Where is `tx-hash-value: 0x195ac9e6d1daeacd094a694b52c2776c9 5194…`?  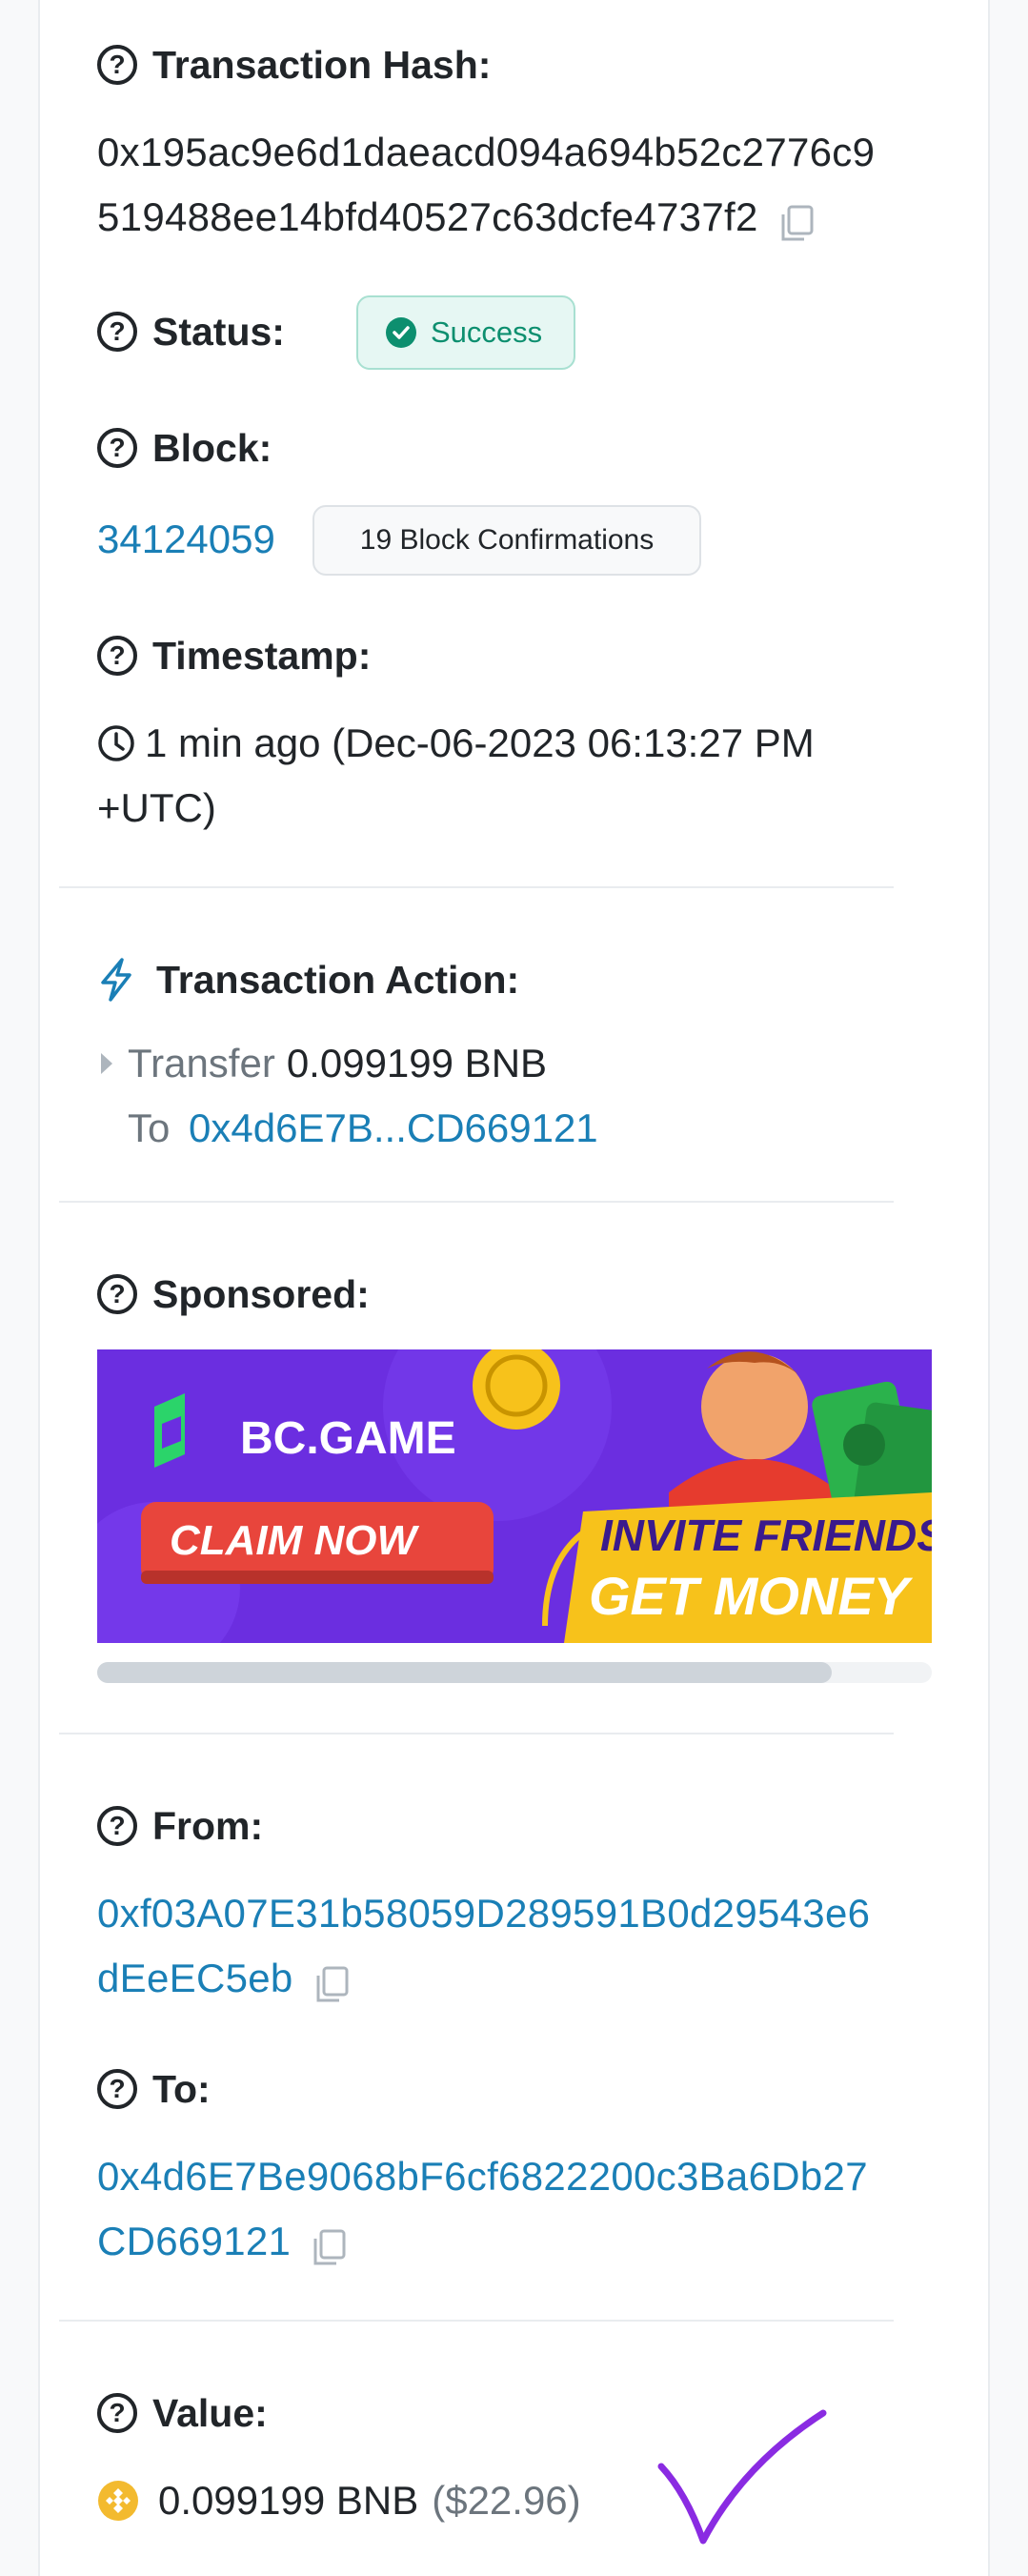
tx-hash-value: 0x195ac9e6d1daeacd094a694b52c2776c9 5194… is located at coordinates (486, 185).